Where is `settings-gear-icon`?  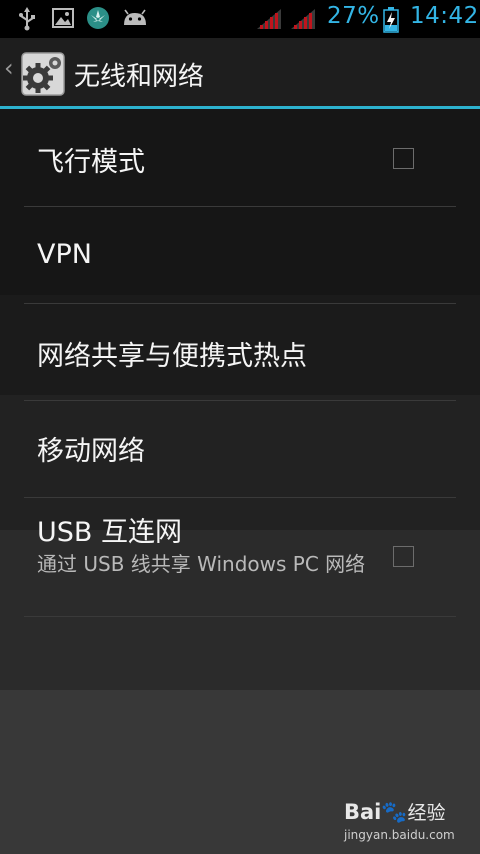
settings-gear-icon is located at coordinates (43, 74).